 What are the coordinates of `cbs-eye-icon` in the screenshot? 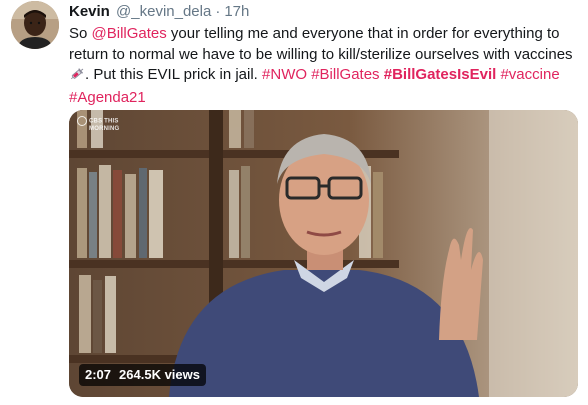 It's located at (82, 121).